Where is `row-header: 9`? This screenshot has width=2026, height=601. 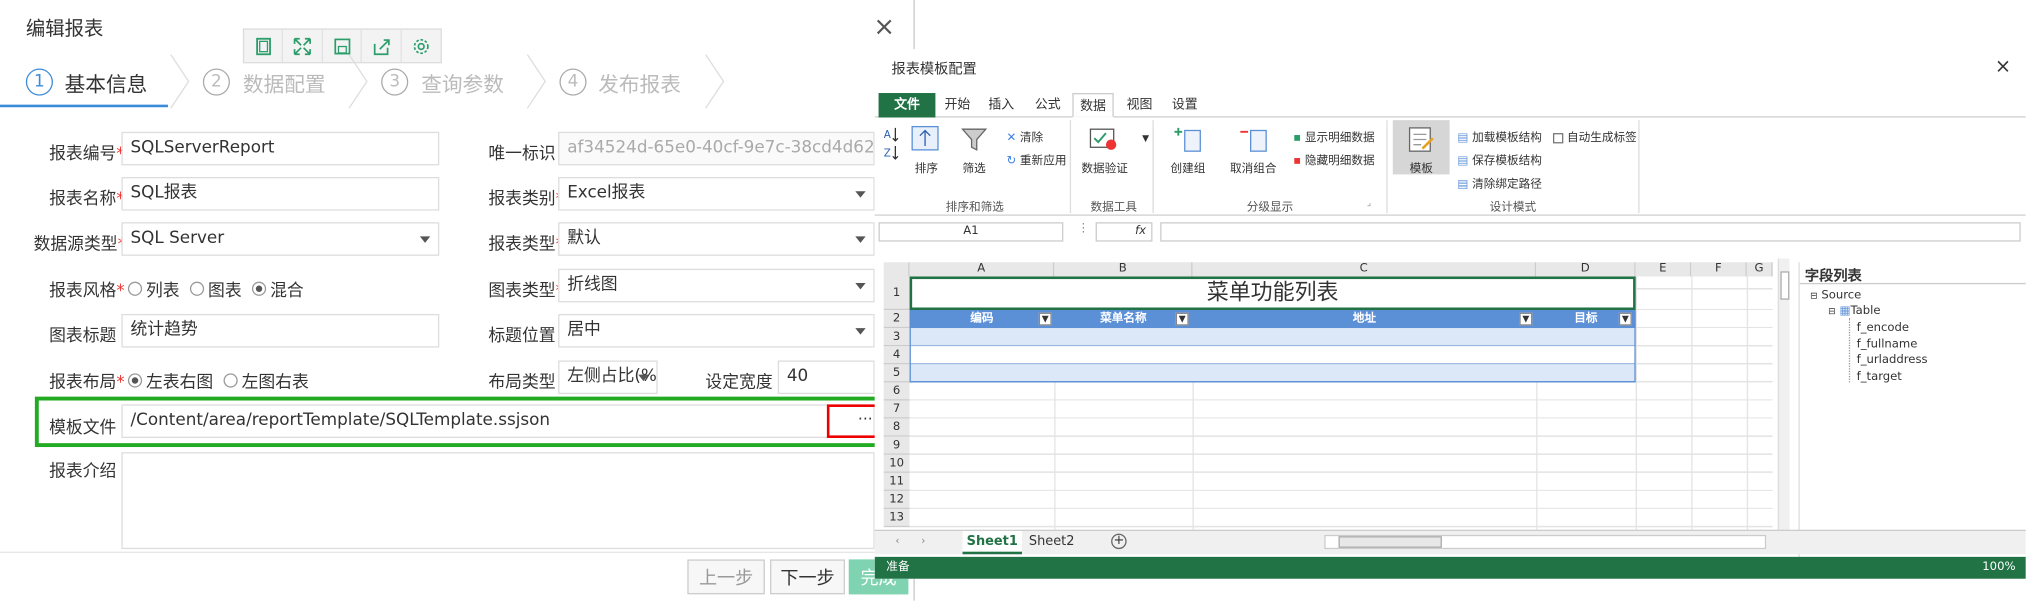
row-header: 9 is located at coordinates (896, 445).